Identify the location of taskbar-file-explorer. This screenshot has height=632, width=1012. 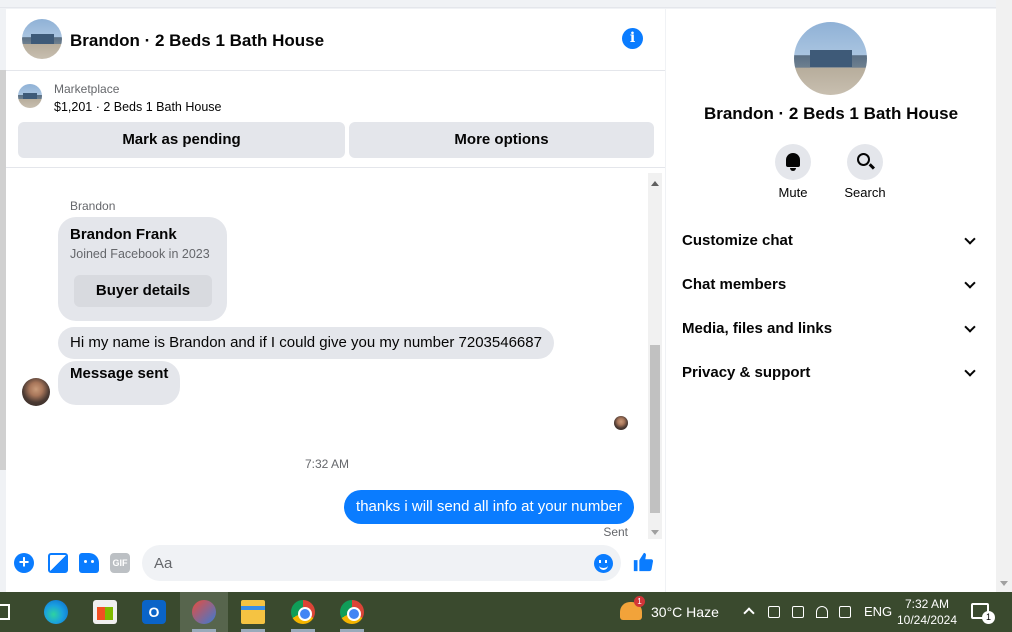
(253, 612).